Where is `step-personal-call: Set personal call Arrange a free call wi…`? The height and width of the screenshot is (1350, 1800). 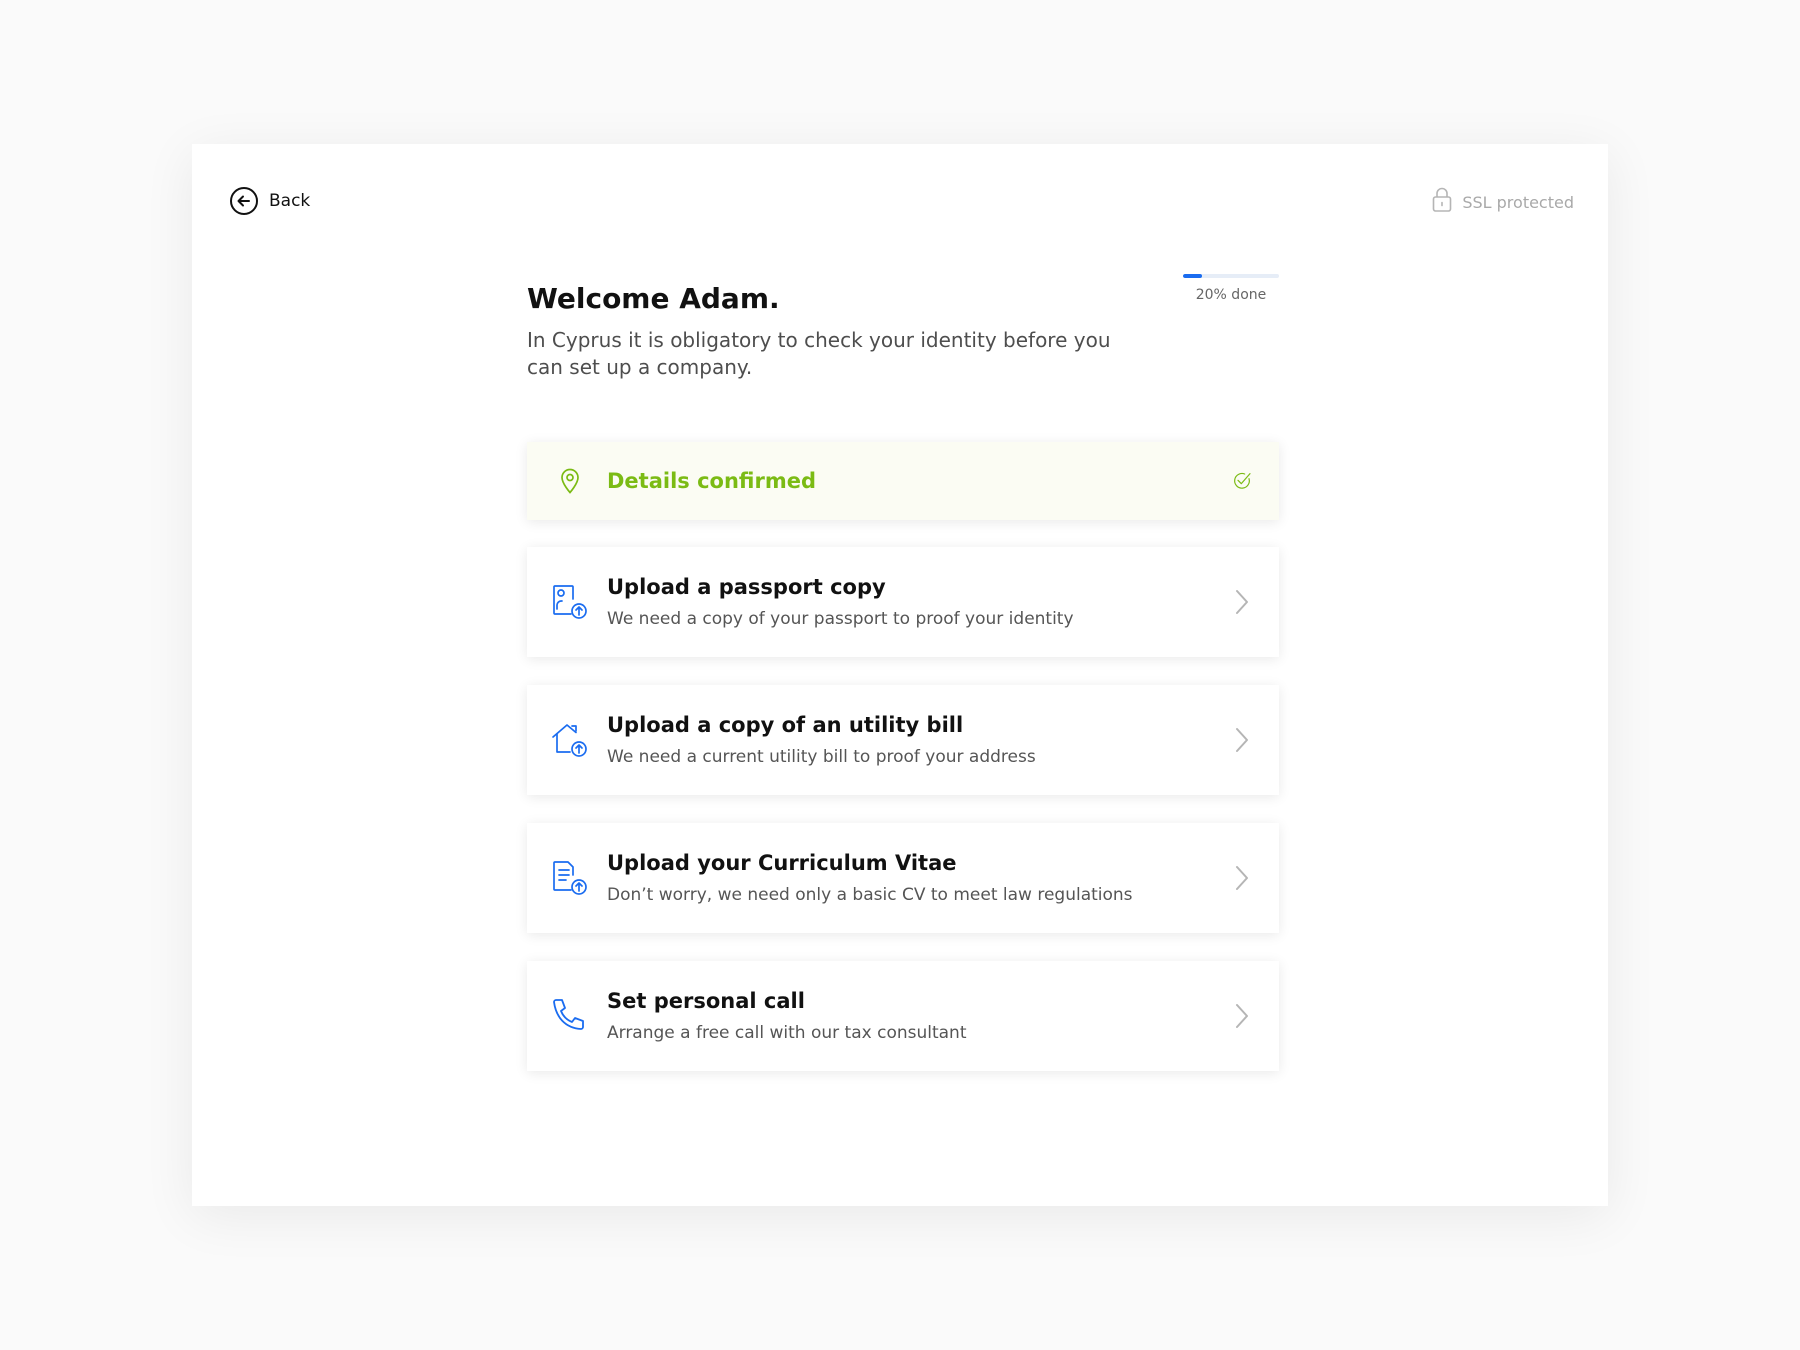
step-personal-call: Set personal call Arrange a free call wi… is located at coordinates (903, 1016).